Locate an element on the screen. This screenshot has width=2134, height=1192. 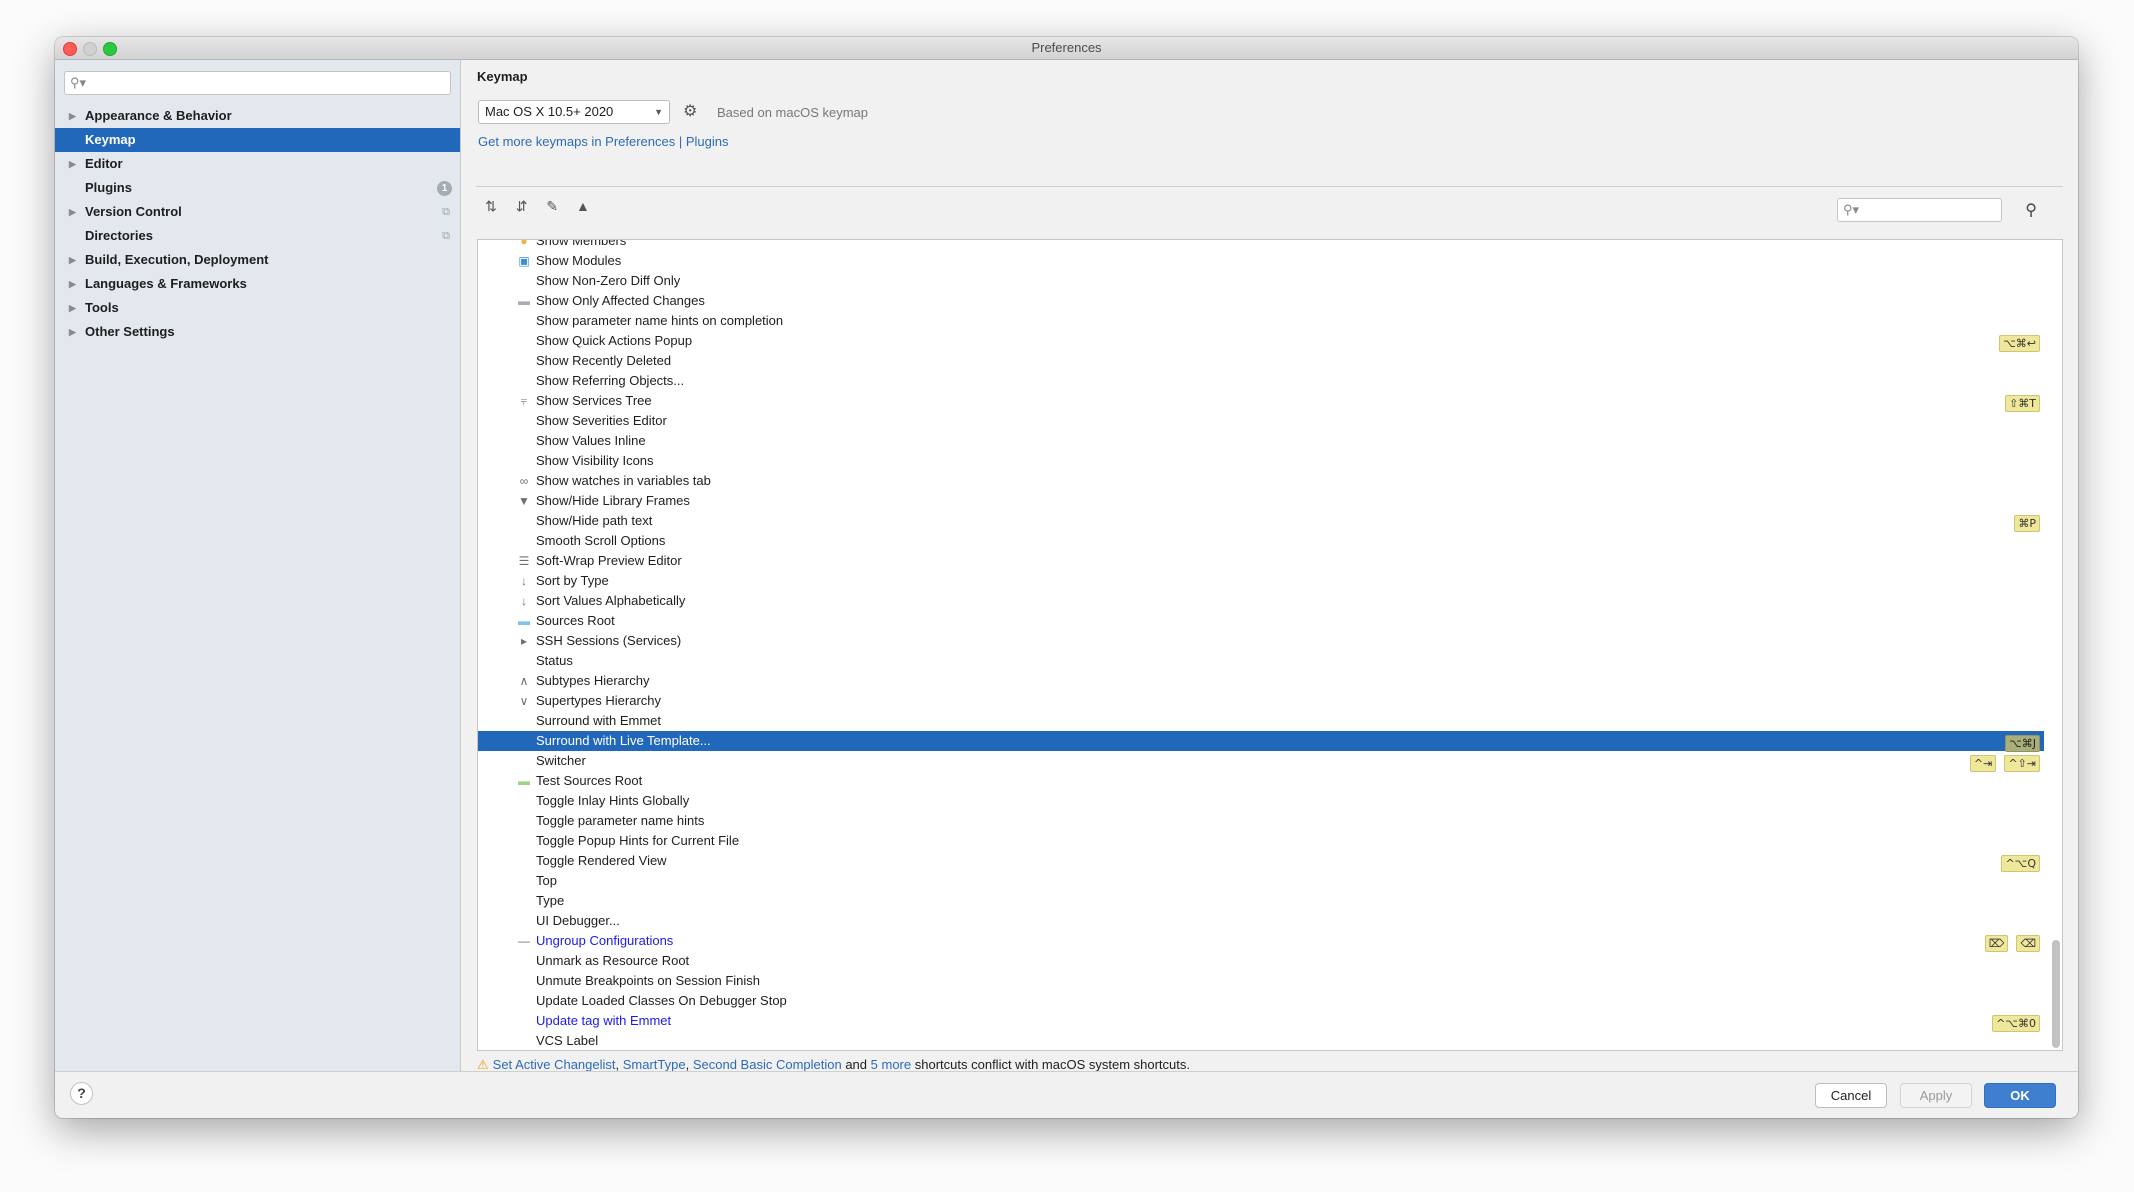
dialog-footer: ? Cancel Apply OK is located at coordinates (1066, 1094).